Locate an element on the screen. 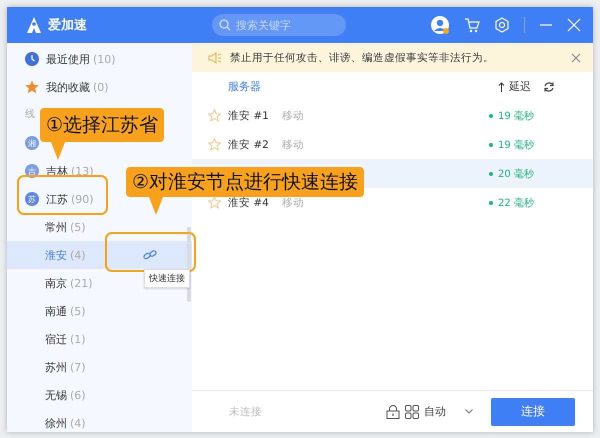 Image resolution: width=600 pixels, height=438 pixels. item-label: 常州 is located at coordinates (56, 227).